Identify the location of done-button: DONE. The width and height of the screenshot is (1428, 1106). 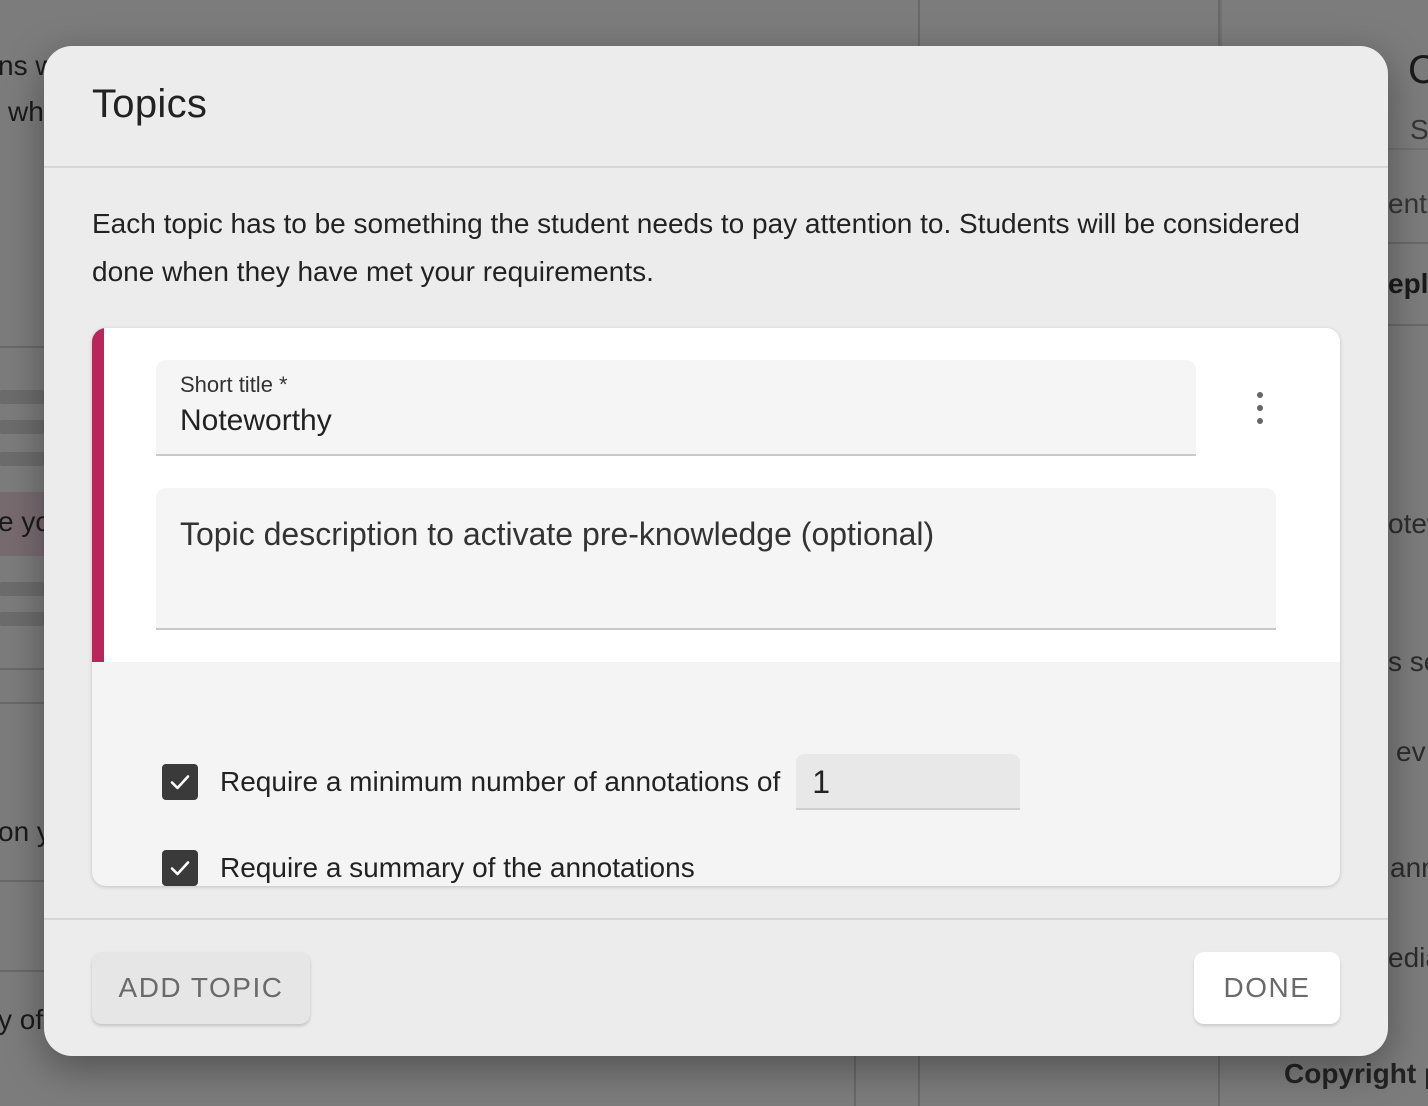
(1267, 988).